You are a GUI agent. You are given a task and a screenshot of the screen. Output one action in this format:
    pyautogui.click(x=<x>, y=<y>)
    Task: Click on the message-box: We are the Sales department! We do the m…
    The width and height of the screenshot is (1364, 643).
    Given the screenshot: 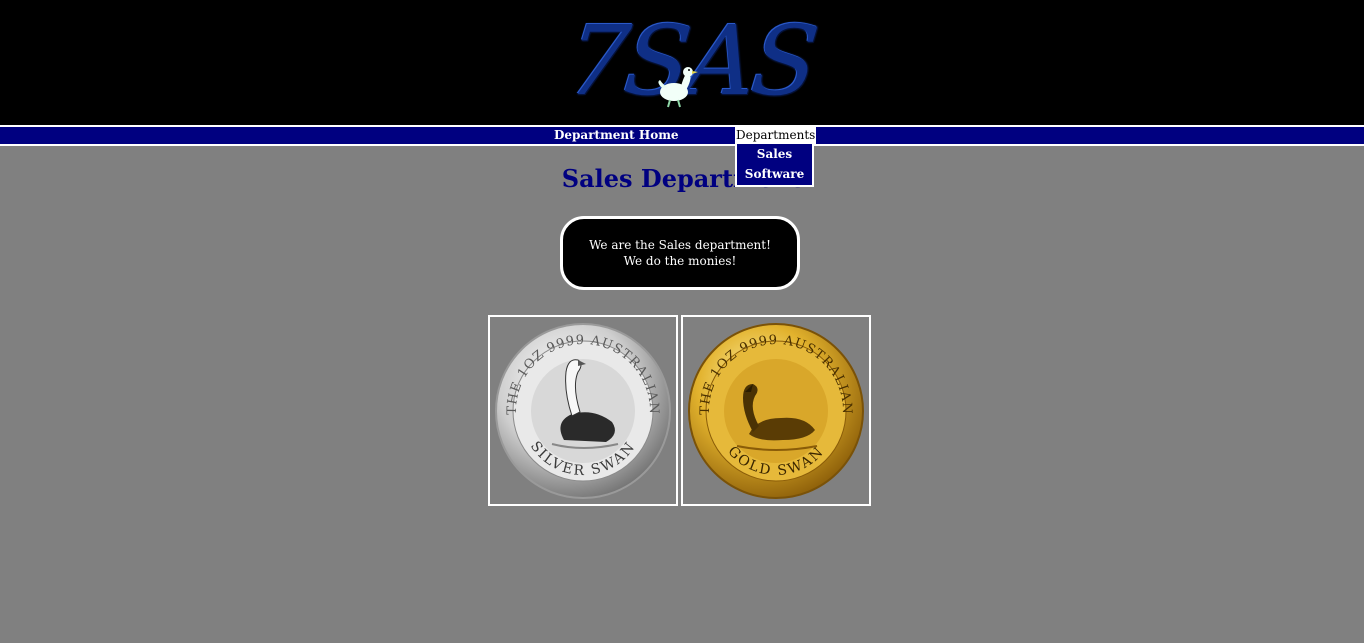 What is the action you would take?
    pyautogui.click(x=680, y=253)
    